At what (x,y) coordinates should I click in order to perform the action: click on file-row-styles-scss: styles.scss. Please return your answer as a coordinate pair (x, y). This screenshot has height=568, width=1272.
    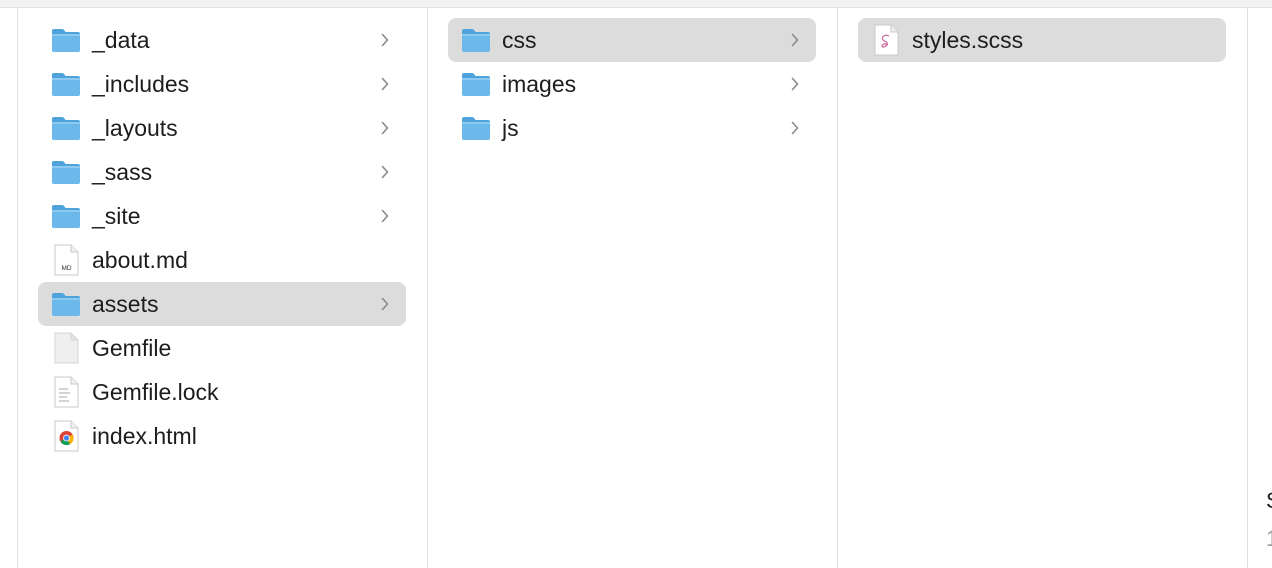
    Looking at the image, I should click on (1042, 40).